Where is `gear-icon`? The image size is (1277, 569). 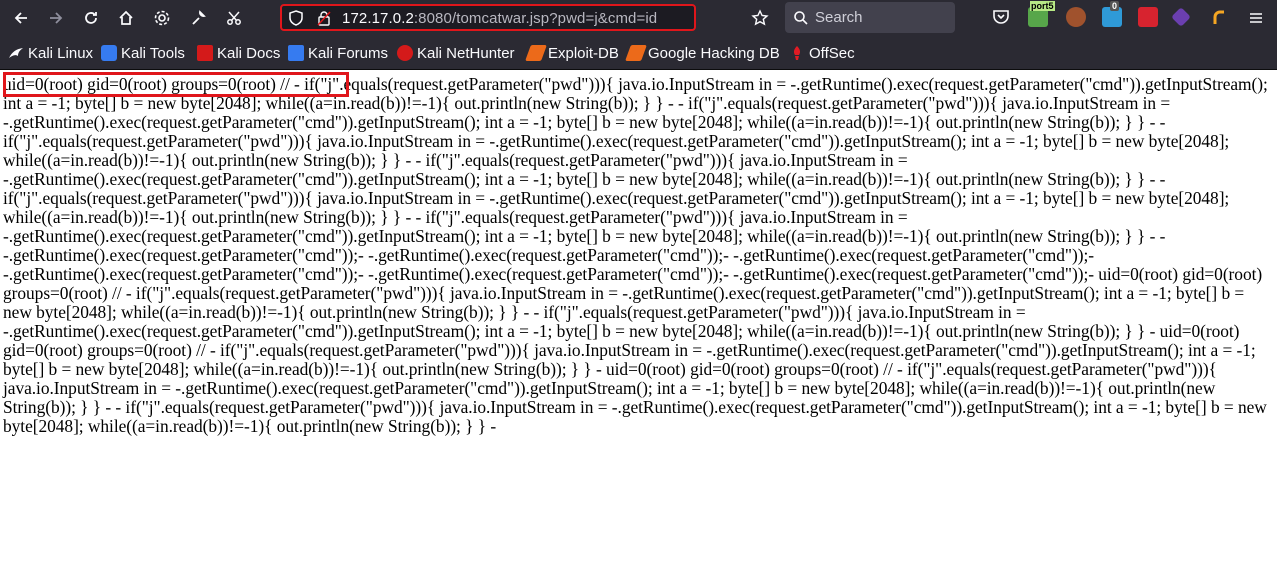 gear-icon is located at coordinates (162, 18).